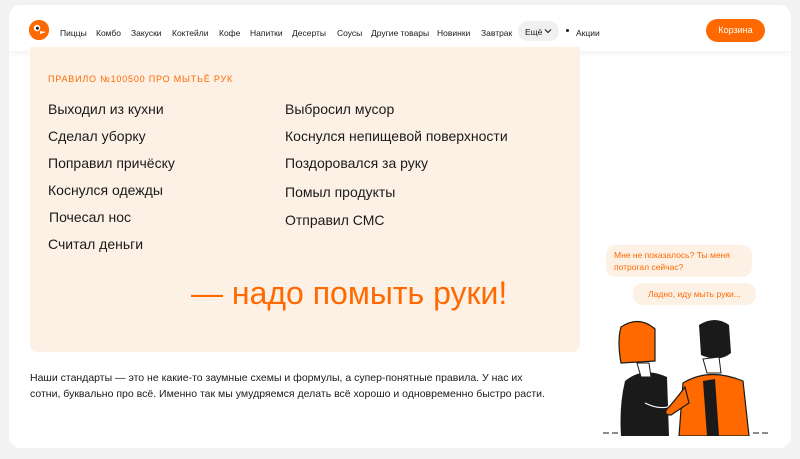 This screenshot has width=800, height=459. What do you see at coordinates (97, 136) in the screenshot?
I see `rule-item: Сделал уборку` at bounding box center [97, 136].